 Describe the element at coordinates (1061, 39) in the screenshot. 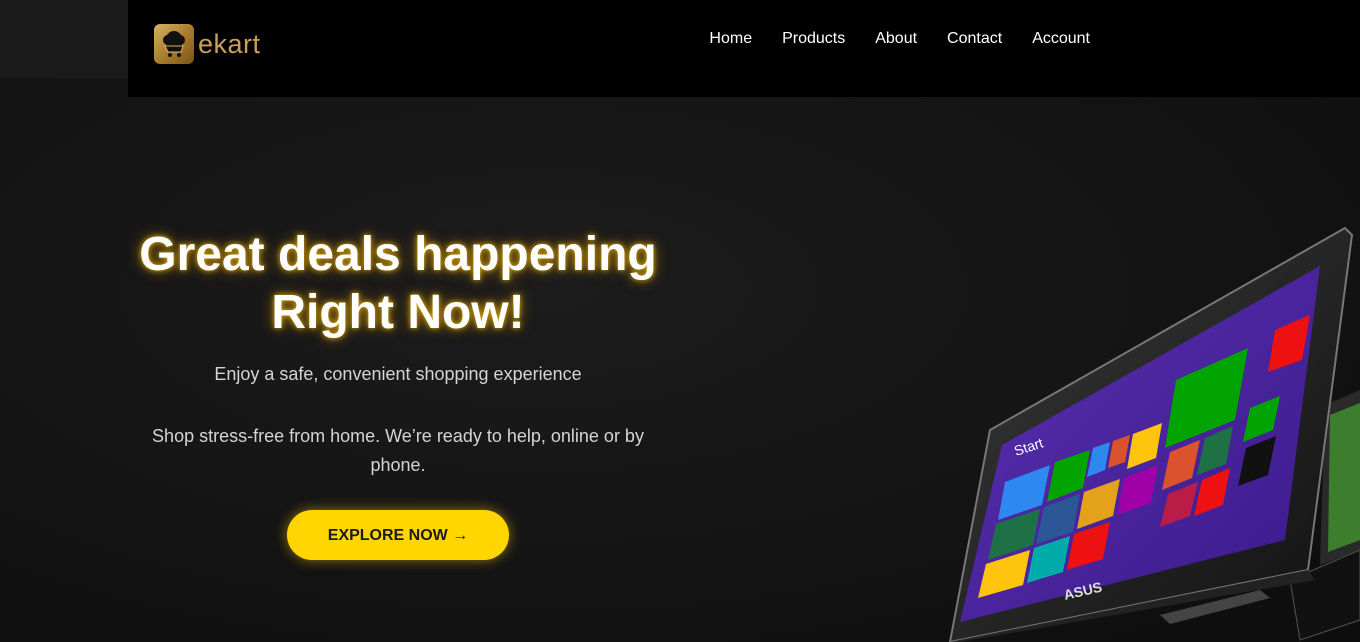

I see `nav-account: Account` at that location.